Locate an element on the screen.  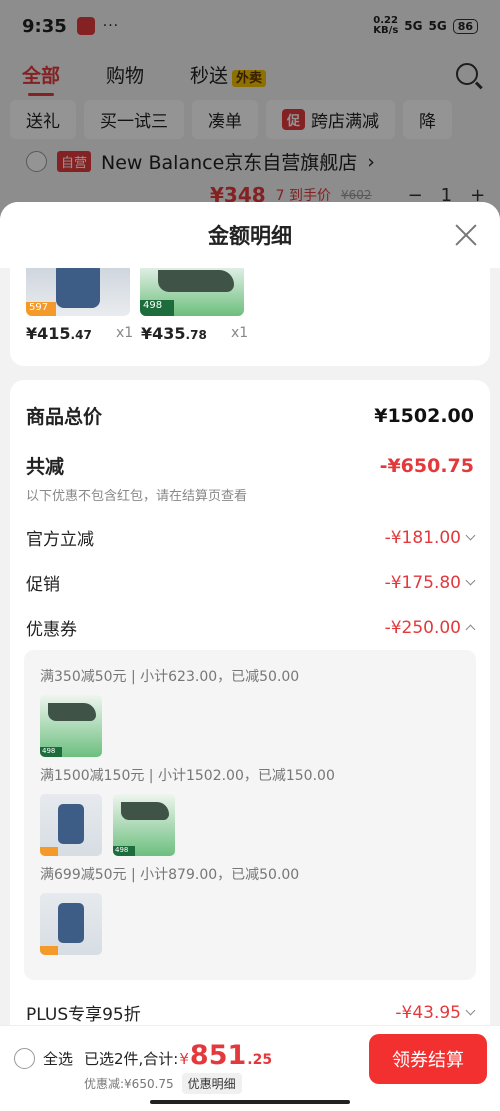
coupon-rule: 满350减50元 | 小计623.00，已减50.00 is located at coordinates (170, 677).